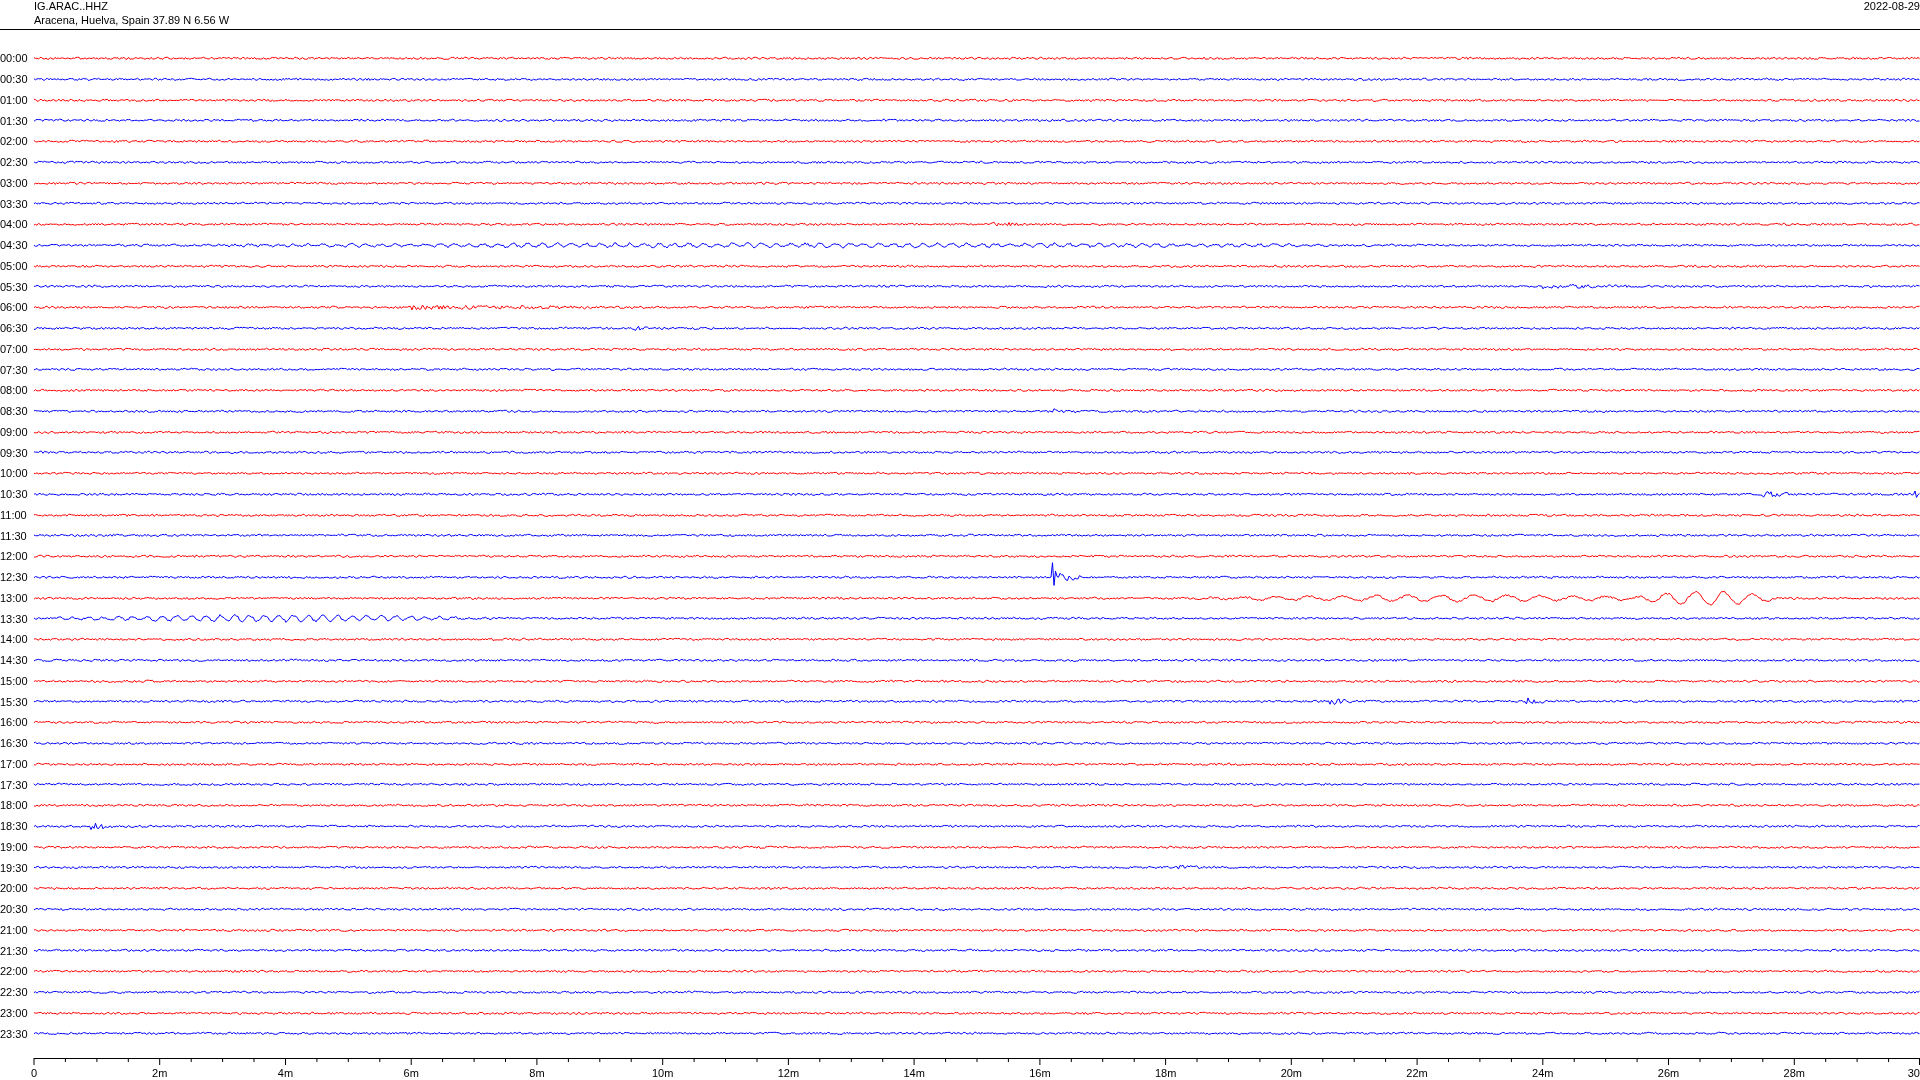 This screenshot has width=1920, height=1080. What do you see at coordinates (14, 805) in the screenshot?
I see `time-label: 18:00` at bounding box center [14, 805].